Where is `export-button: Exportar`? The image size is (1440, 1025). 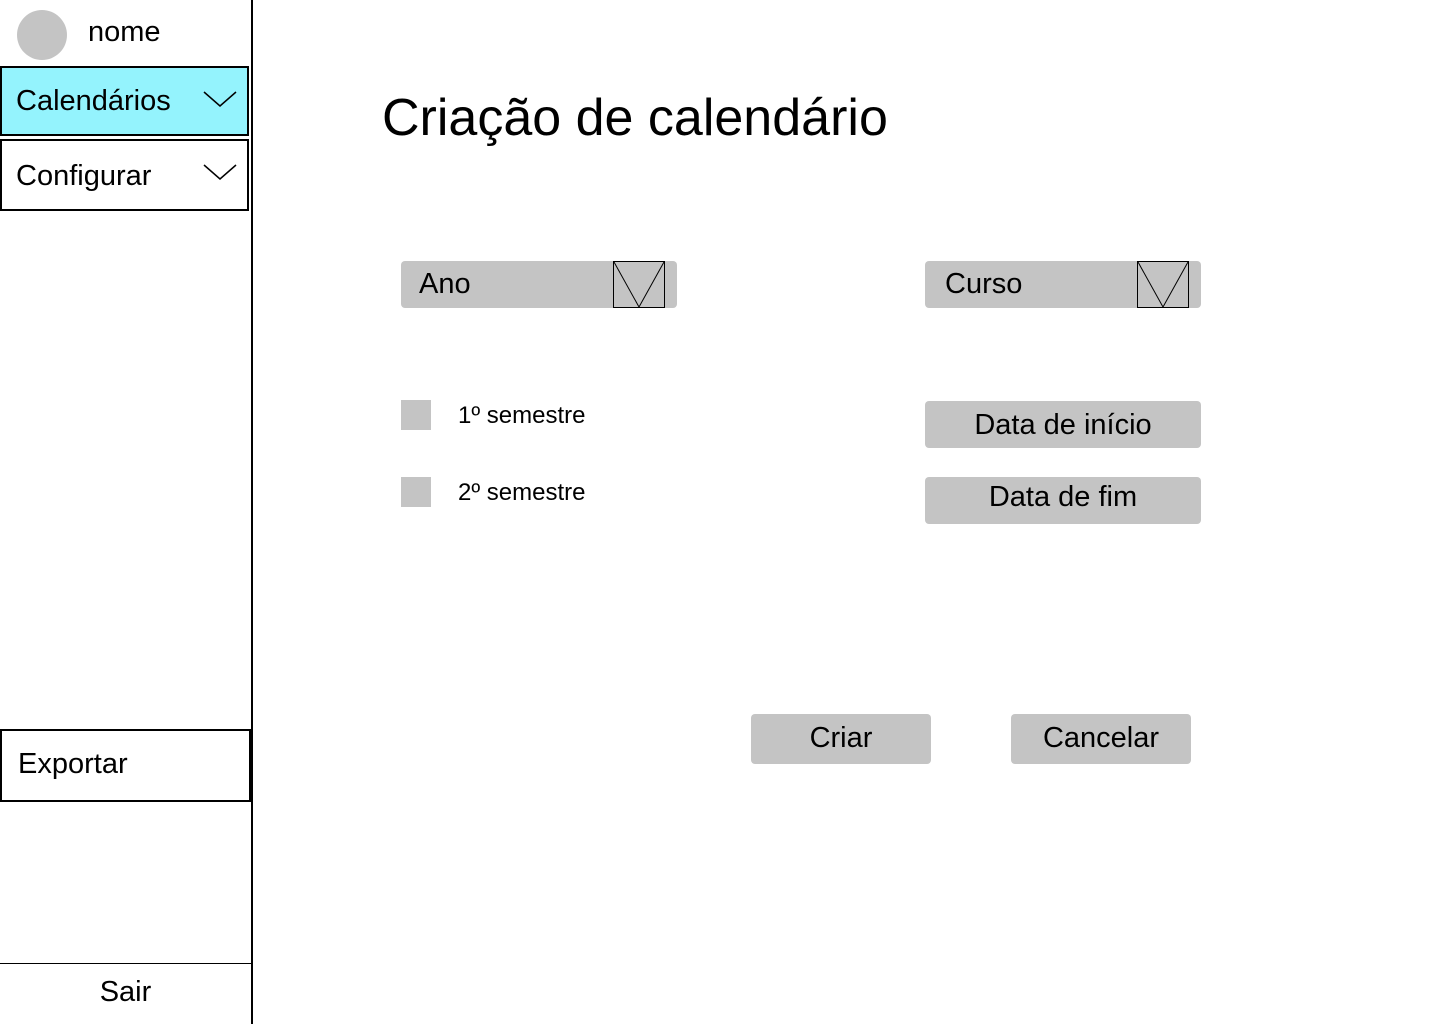
export-button: Exportar is located at coordinates (125, 765).